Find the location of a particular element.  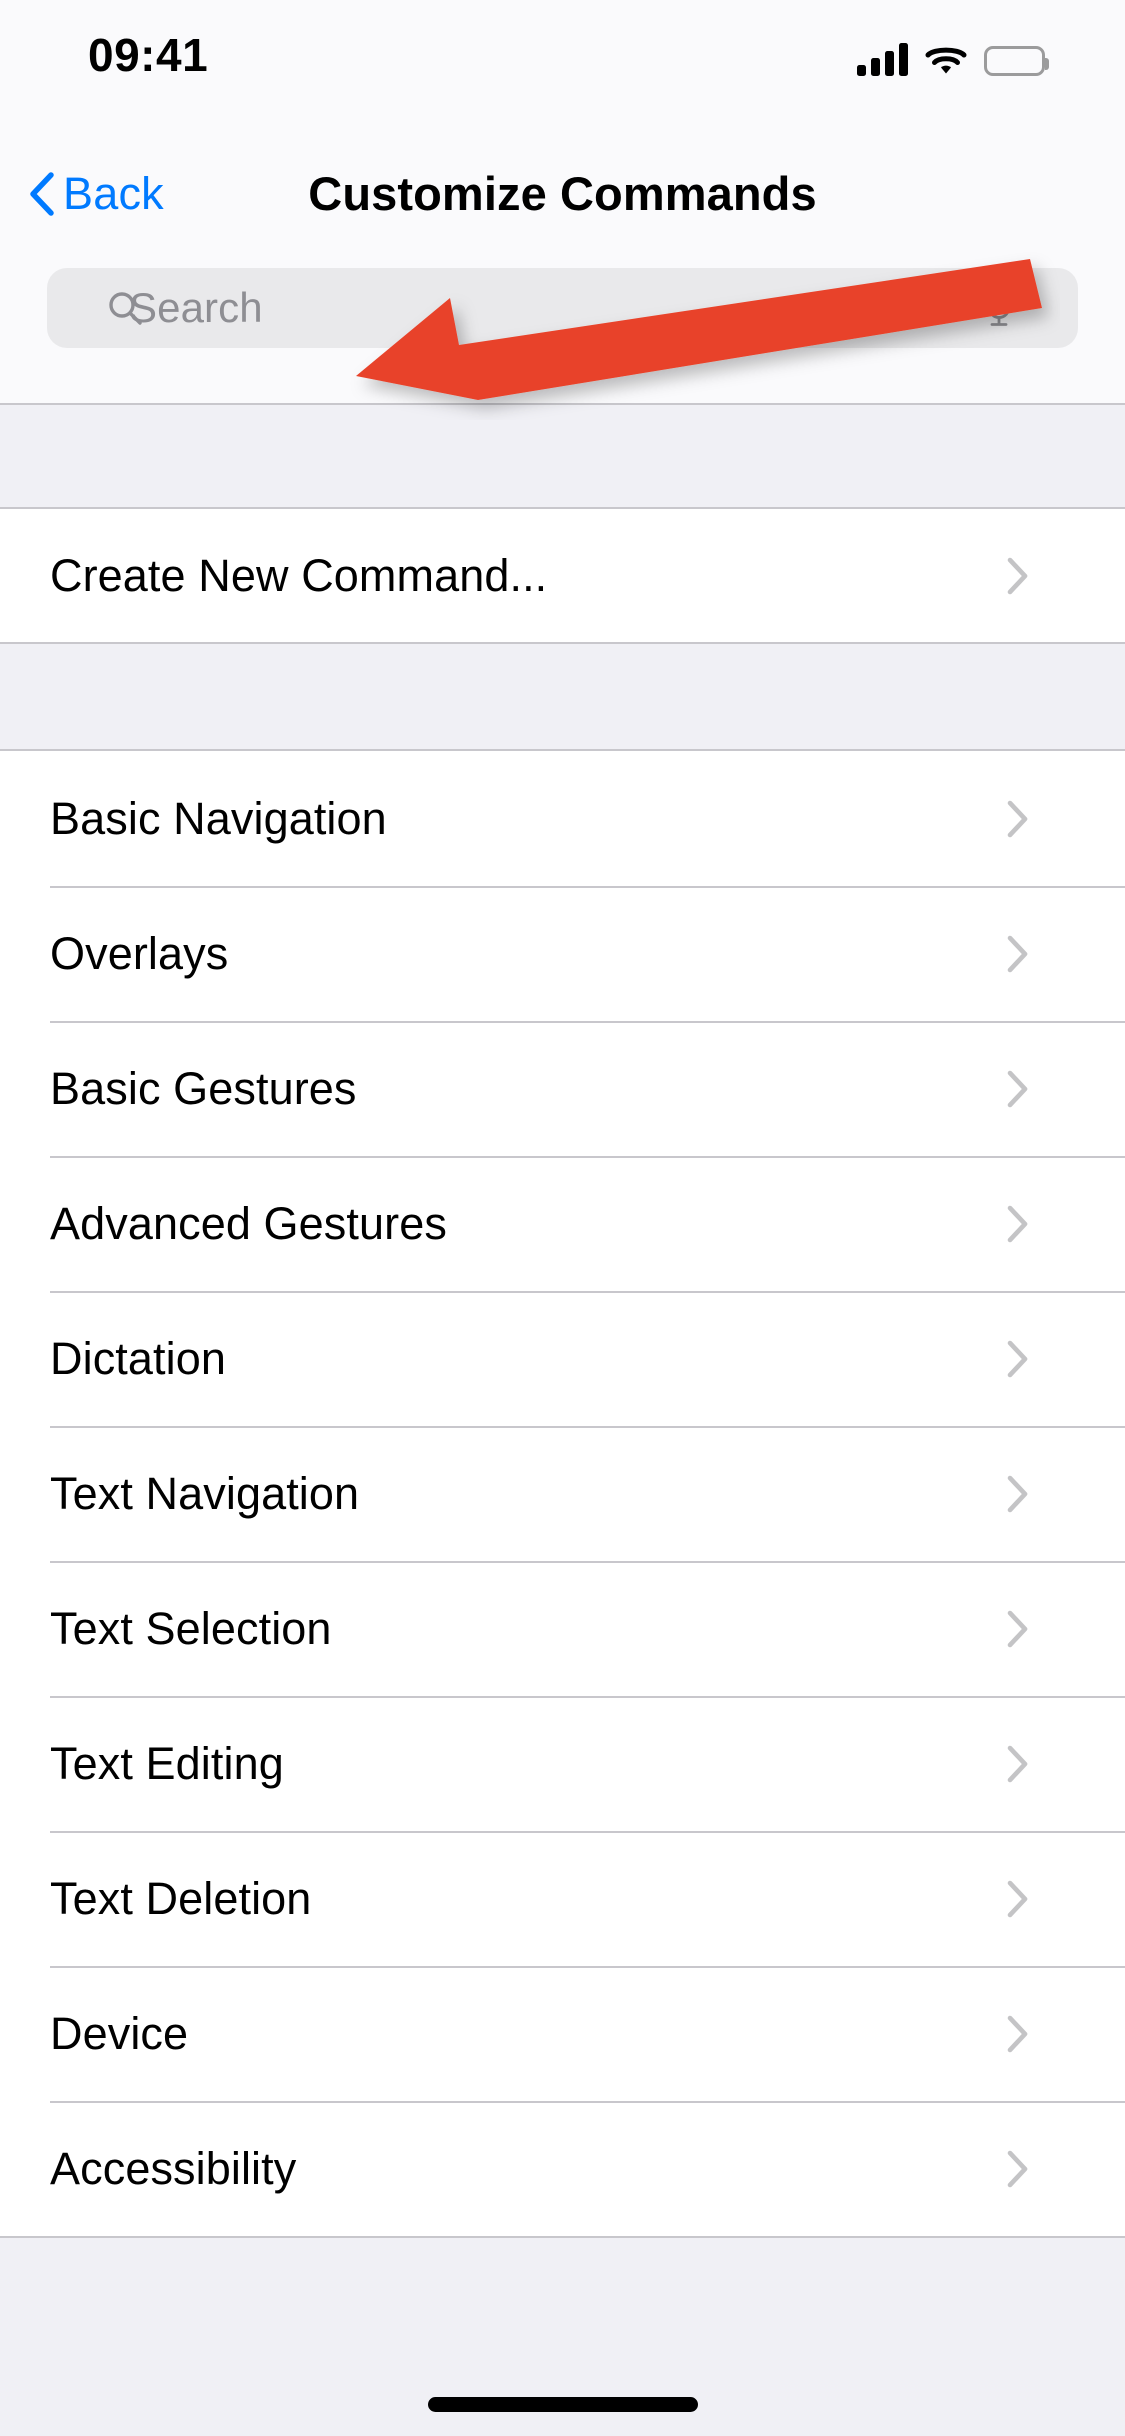

row-text-deletion: Text Deletion is located at coordinates (562, 1898).